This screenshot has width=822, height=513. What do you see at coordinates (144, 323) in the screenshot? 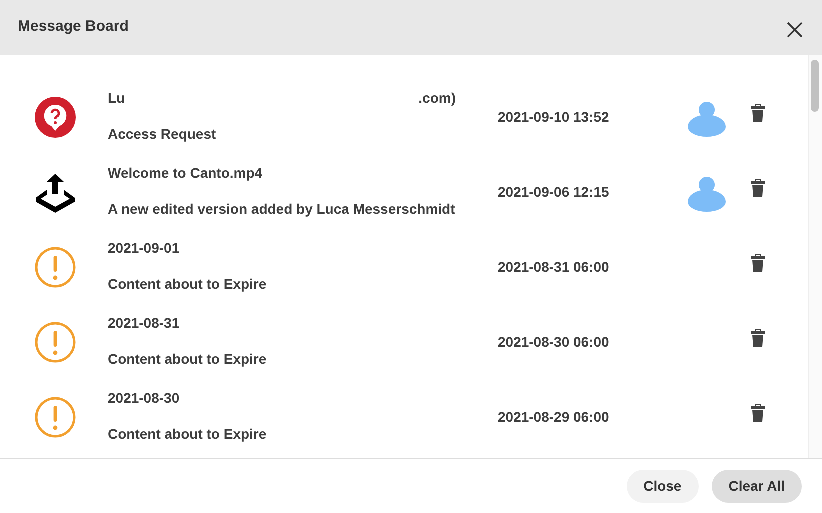
I see `message-title: 2021-08-31` at bounding box center [144, 323].